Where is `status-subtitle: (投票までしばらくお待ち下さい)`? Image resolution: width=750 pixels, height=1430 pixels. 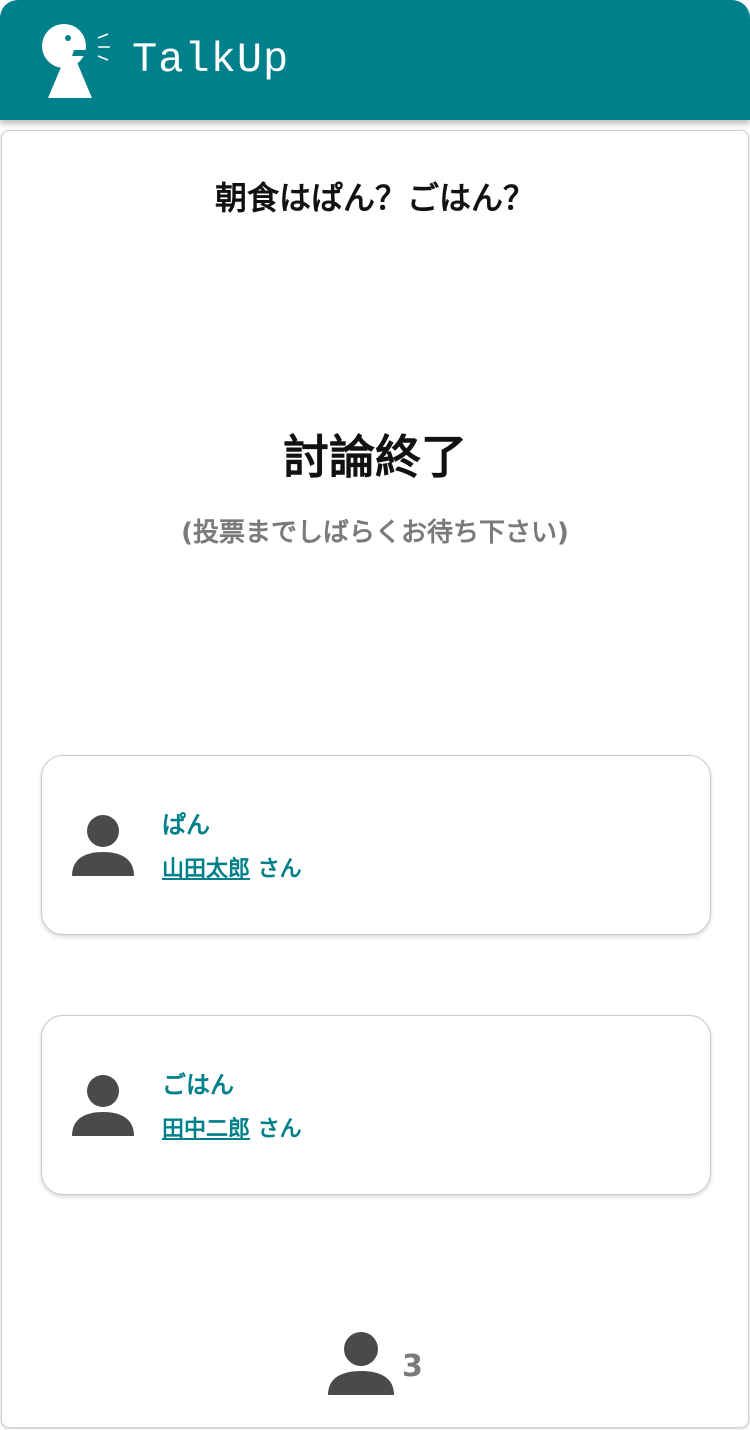 status-subtitle: (投票までしばらくお待ち下さい) is located at coordinates (375, 533).